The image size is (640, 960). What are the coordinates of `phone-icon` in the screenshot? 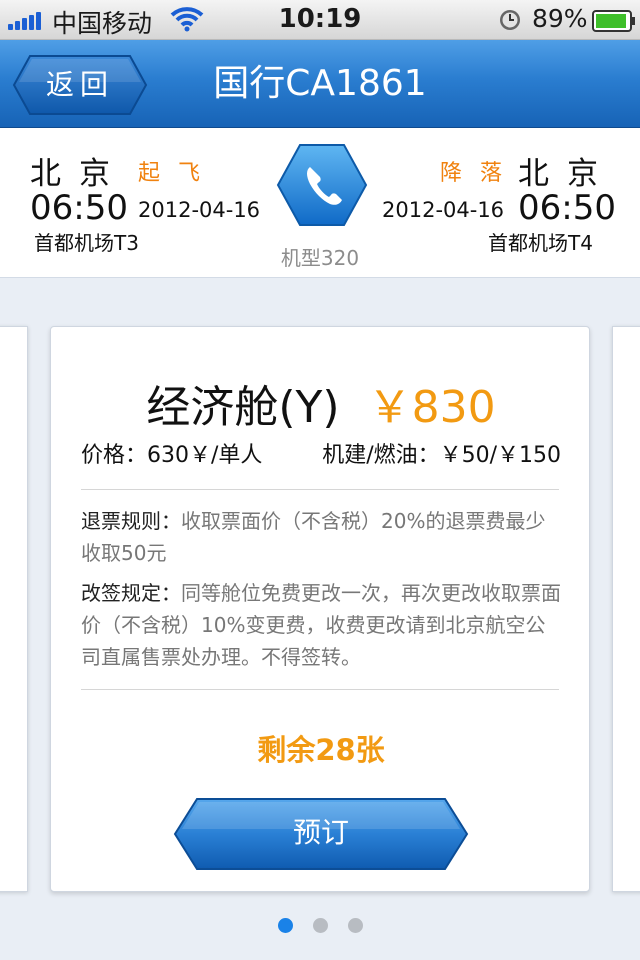 It's located at (322, 185).